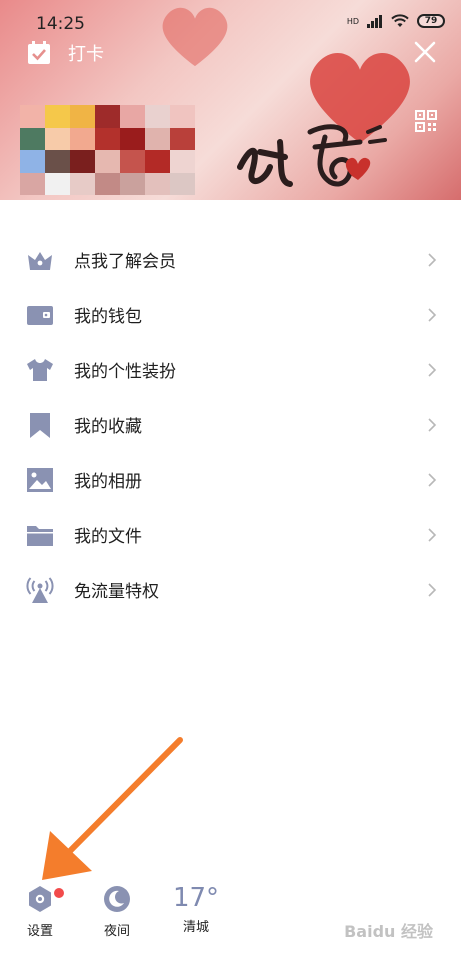  I want to click on moon-icon, so click(117, 899).